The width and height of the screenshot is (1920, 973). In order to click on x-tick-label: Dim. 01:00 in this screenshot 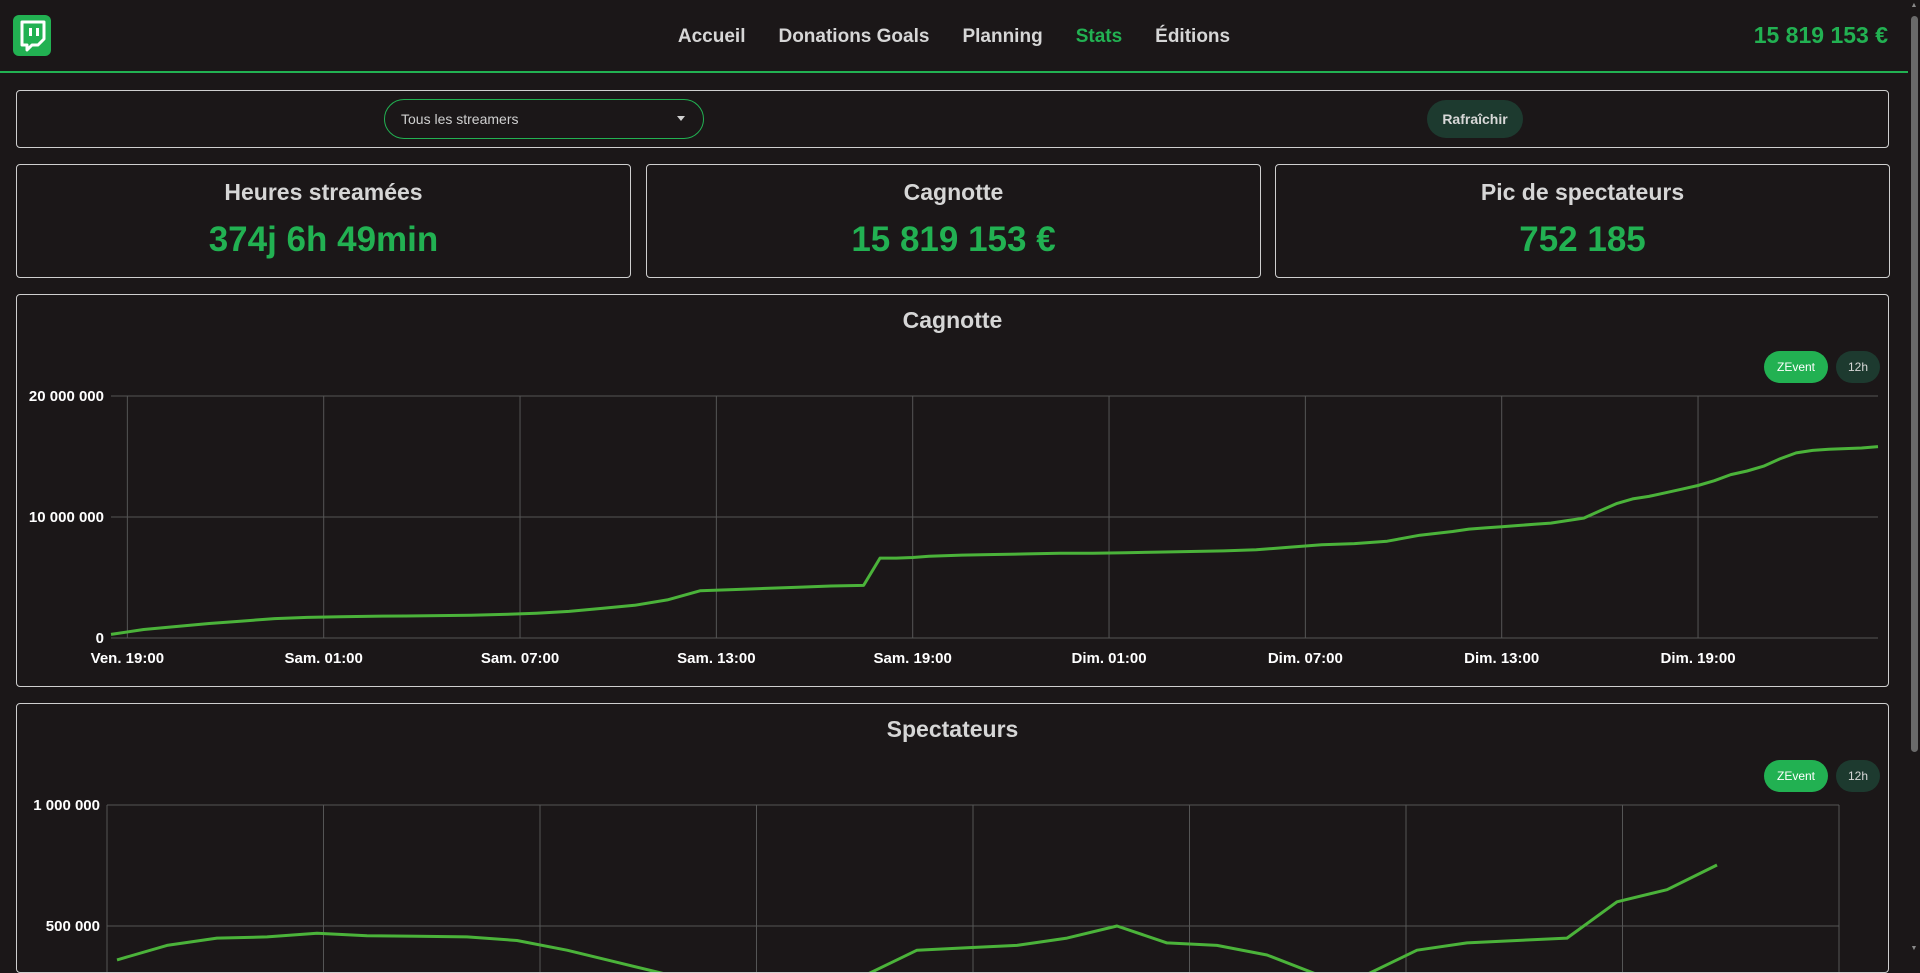, I will do `click(1109, 658)`.